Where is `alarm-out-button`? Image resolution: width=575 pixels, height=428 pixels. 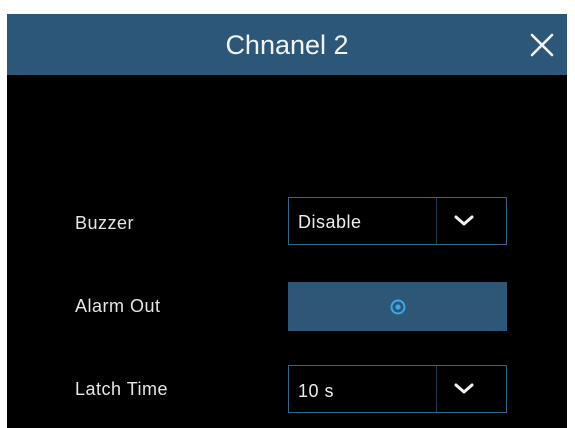
alarm-out-button is located at coordinates (397, 306).